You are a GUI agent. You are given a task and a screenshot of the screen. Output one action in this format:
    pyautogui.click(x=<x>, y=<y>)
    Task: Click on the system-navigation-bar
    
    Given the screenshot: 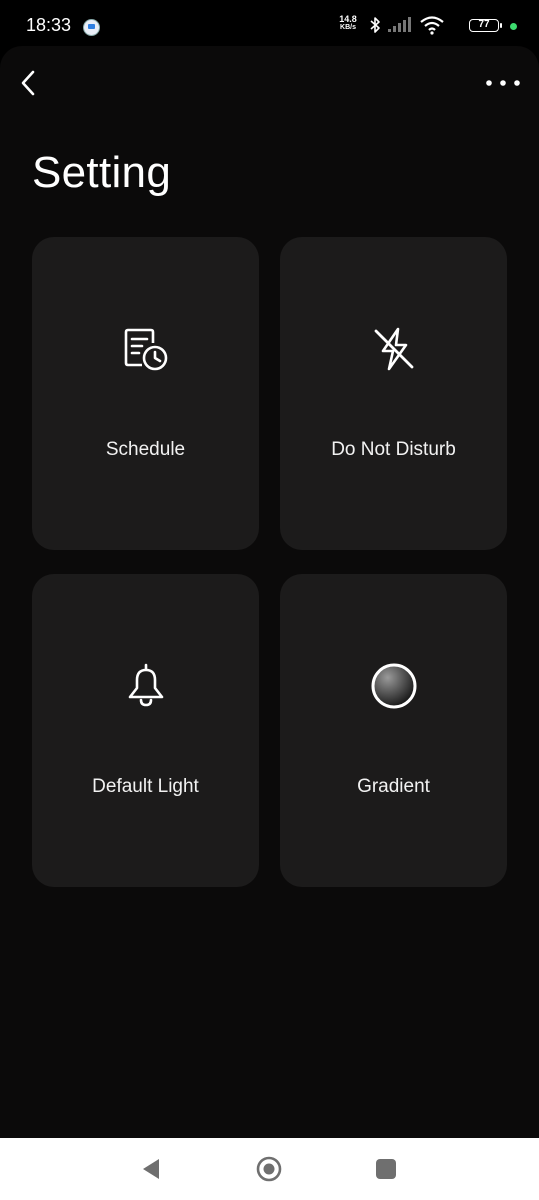 What is the action you would take?
    pyautogui.click(x=269, y=1169)
    